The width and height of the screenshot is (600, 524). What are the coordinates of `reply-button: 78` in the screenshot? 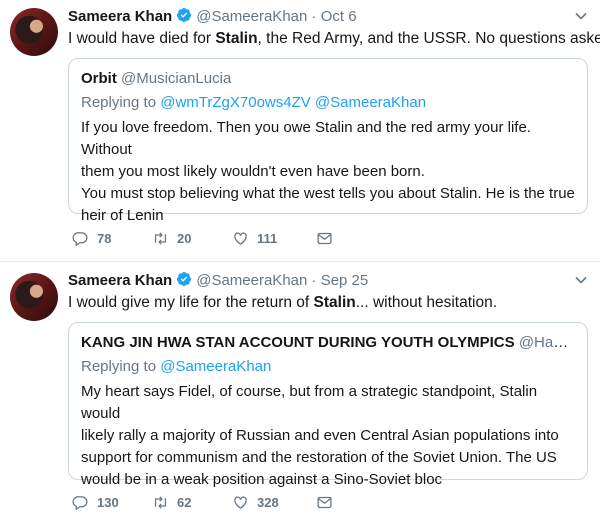 It's located at (112, 238).